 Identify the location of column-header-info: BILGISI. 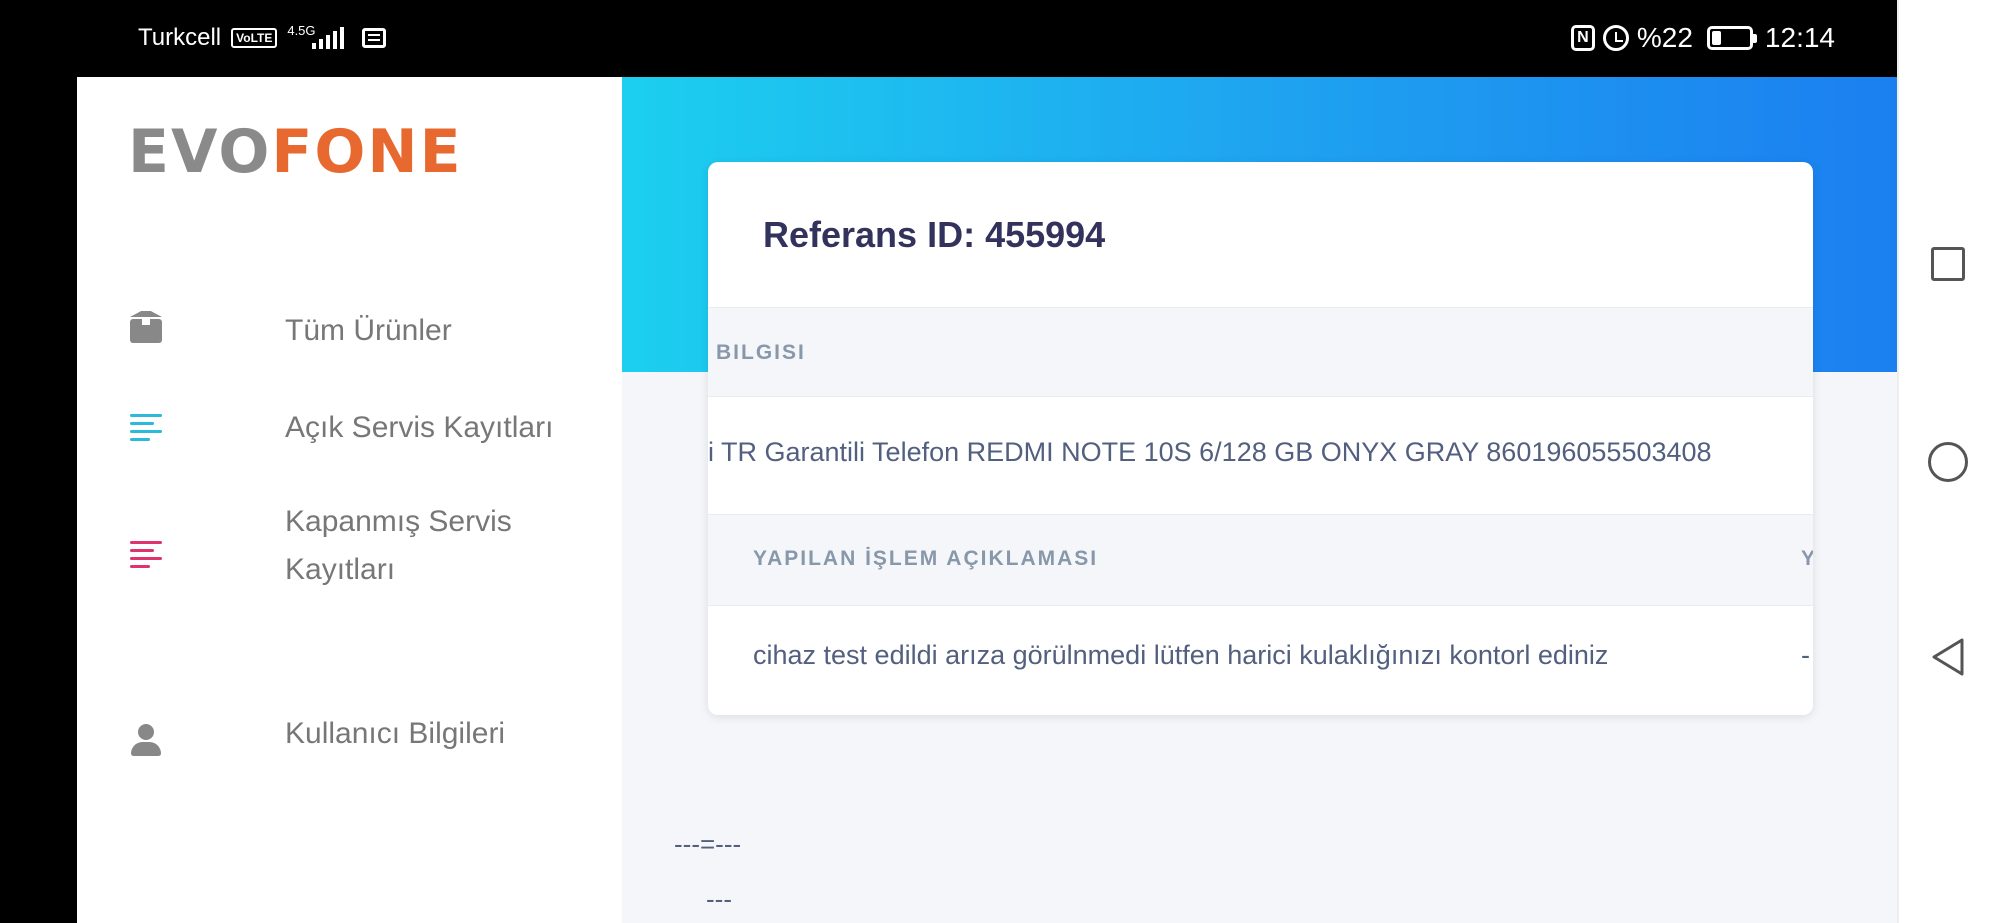
(761, 352).